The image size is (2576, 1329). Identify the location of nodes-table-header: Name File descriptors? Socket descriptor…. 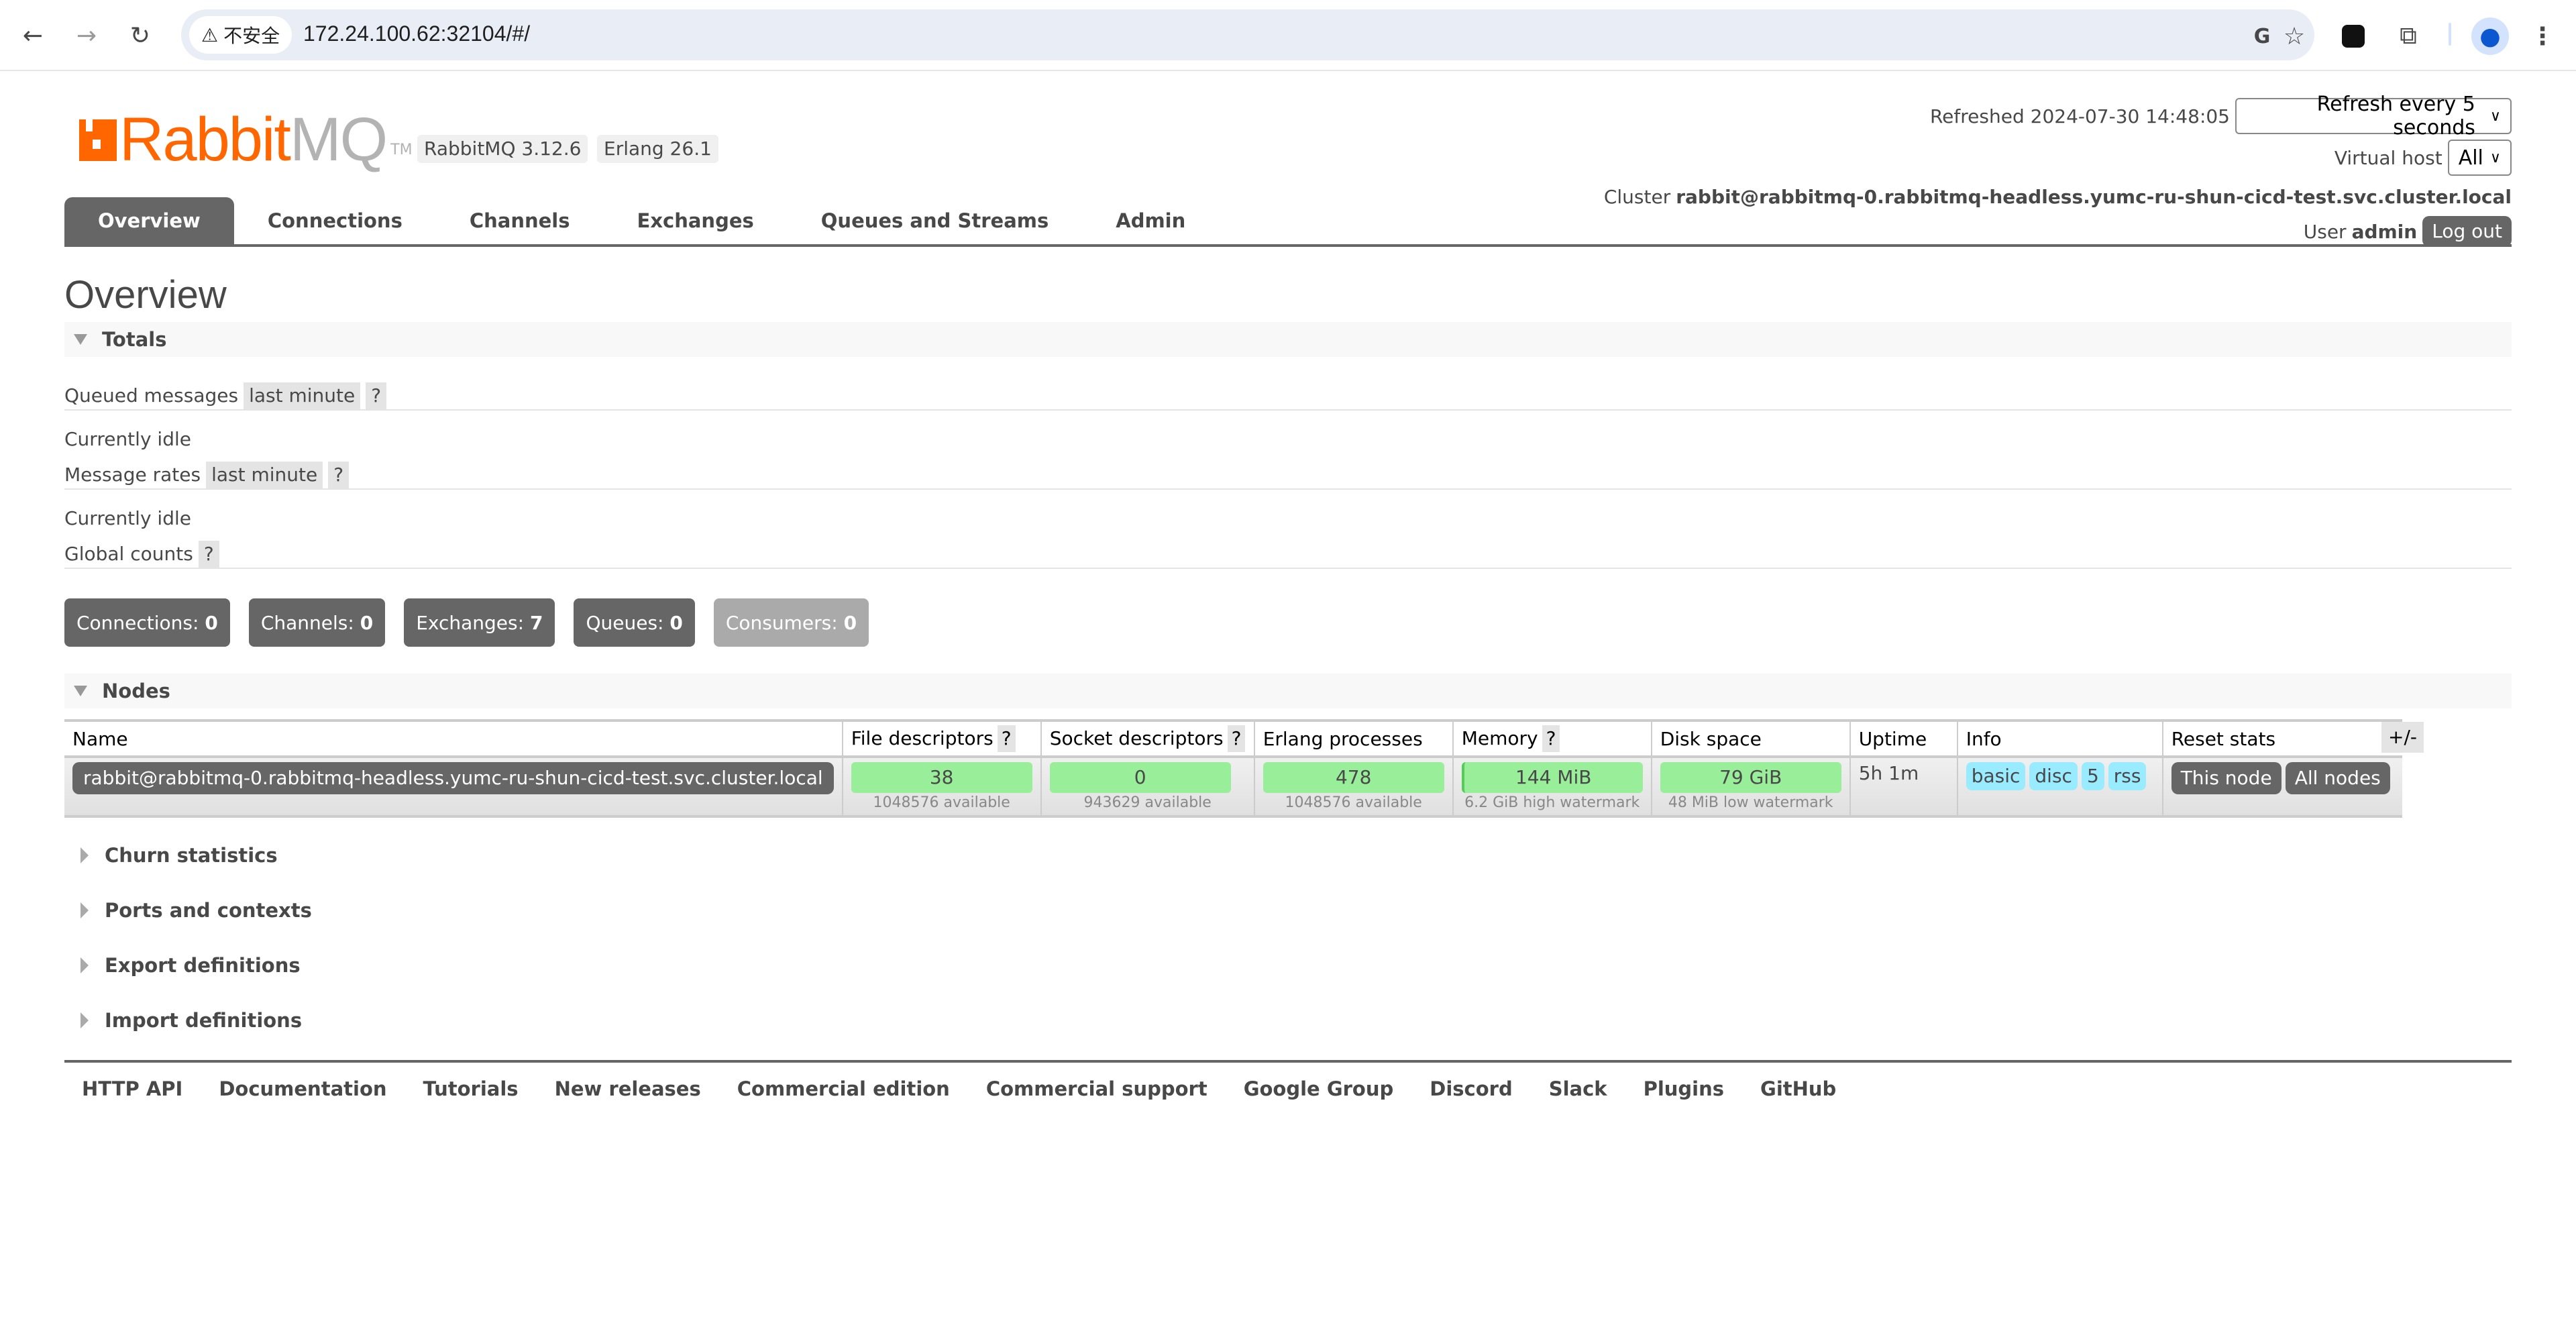
(1233, 738).